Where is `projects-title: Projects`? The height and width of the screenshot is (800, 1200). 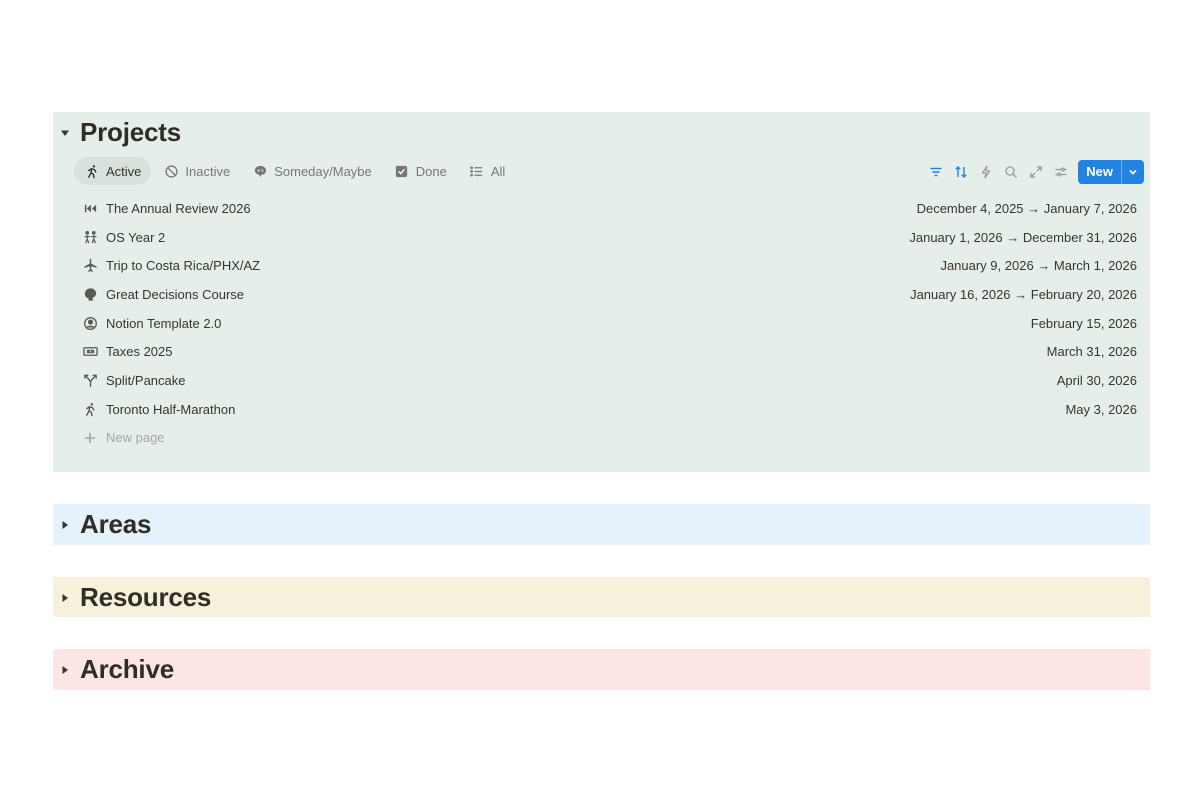 projects-title: Projects is located at coordinates (131, 132).